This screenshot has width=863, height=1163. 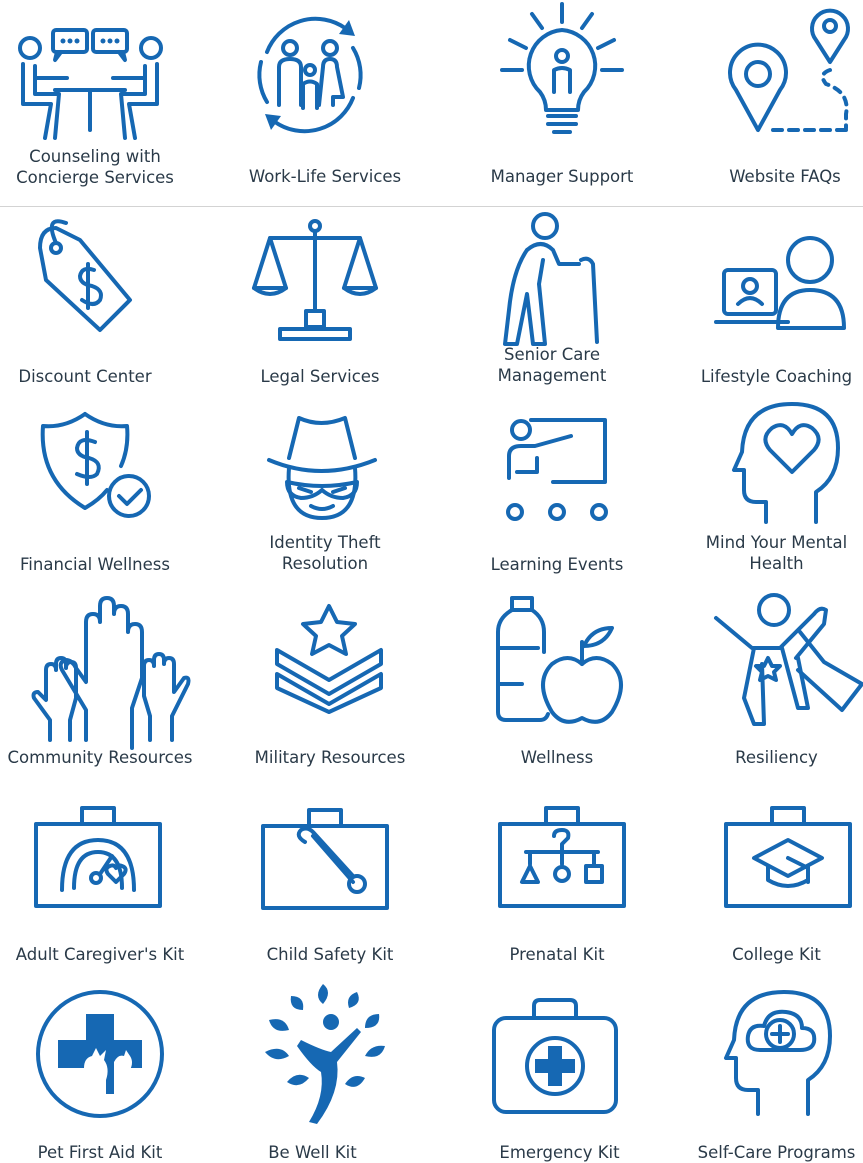 I want to click on tile-emergency-kit: Emergency Kit, so click(x=562, y=1071).